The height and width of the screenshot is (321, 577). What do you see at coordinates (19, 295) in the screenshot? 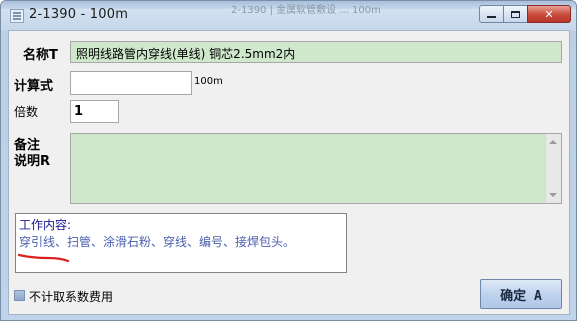
I see `exclude-fee-checkbox` at bounding box center [19, 295].